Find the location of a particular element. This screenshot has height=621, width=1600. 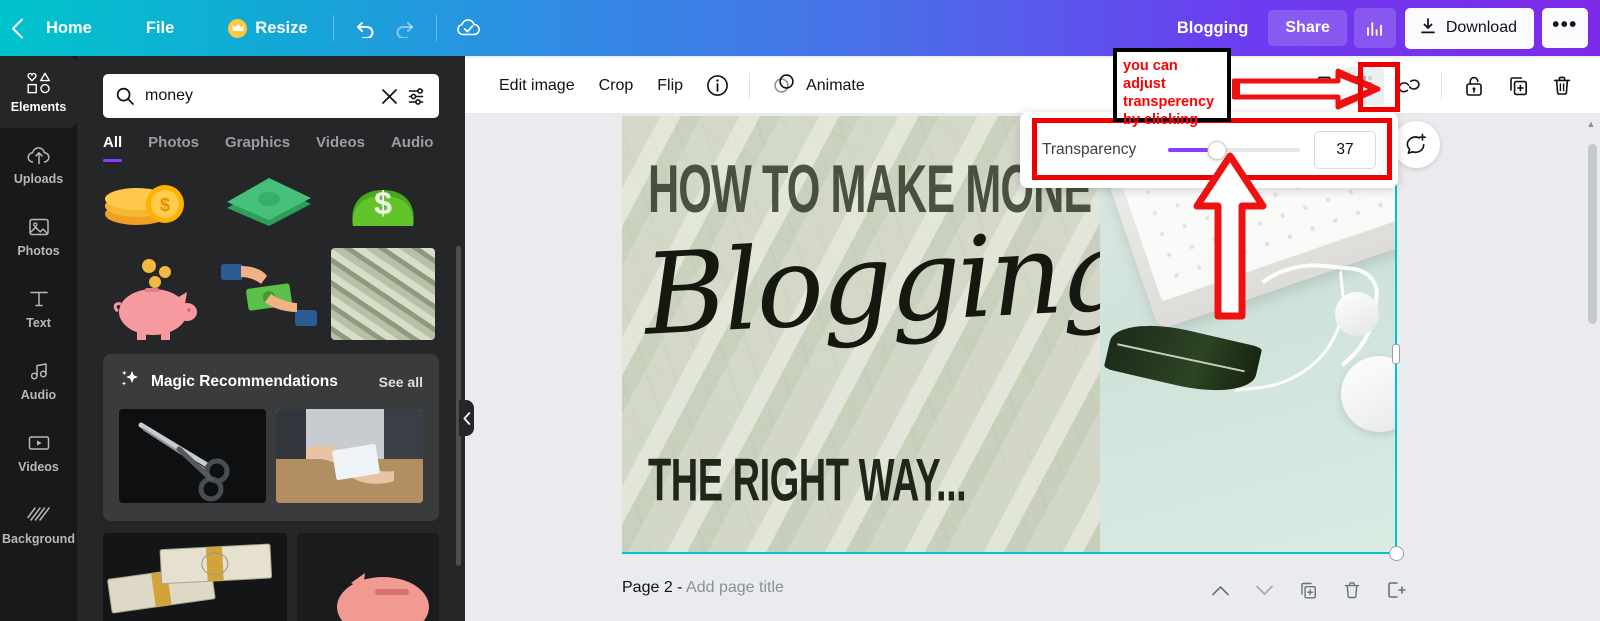

sidebar-item-videos: Videos is located at coordinates (38, 452).